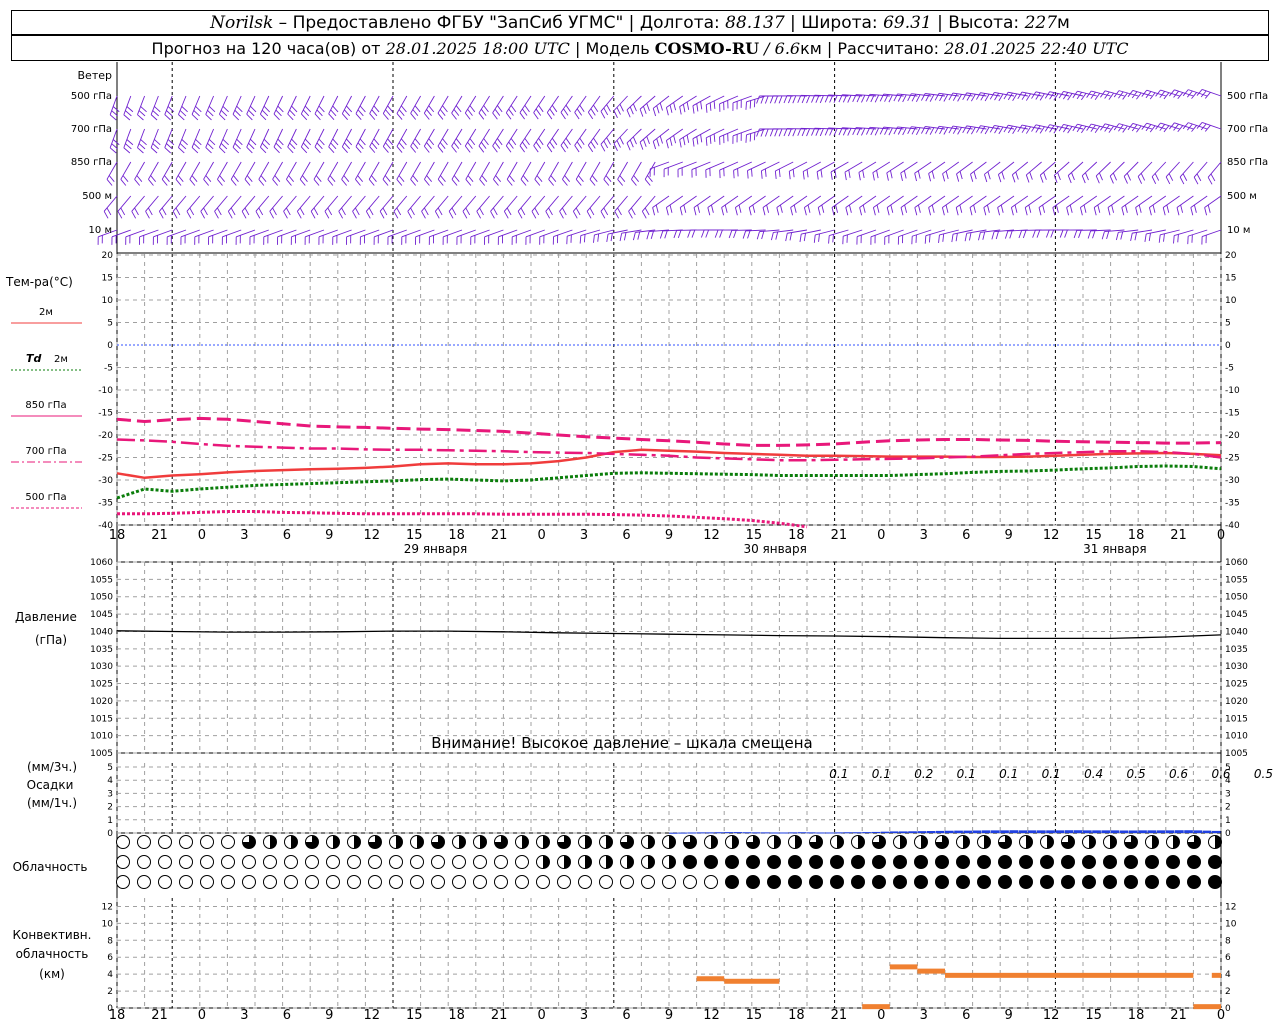 The height and width of the screenshot is (1024, 1280). Describe the element at coordinates (541, 535) in the screenshot. I see `hour-label-top: 0` at that location.